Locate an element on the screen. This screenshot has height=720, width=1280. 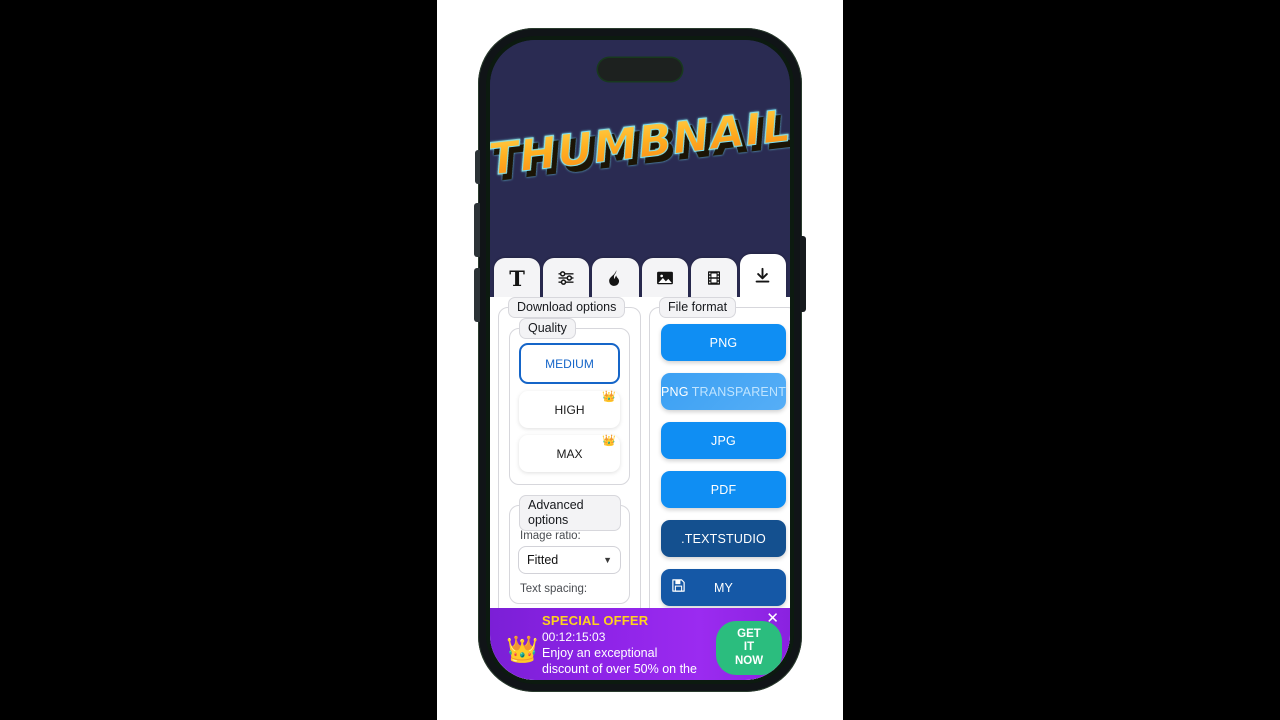
quality-option-medium: MEDIUM is located at coordinates (569, 363).